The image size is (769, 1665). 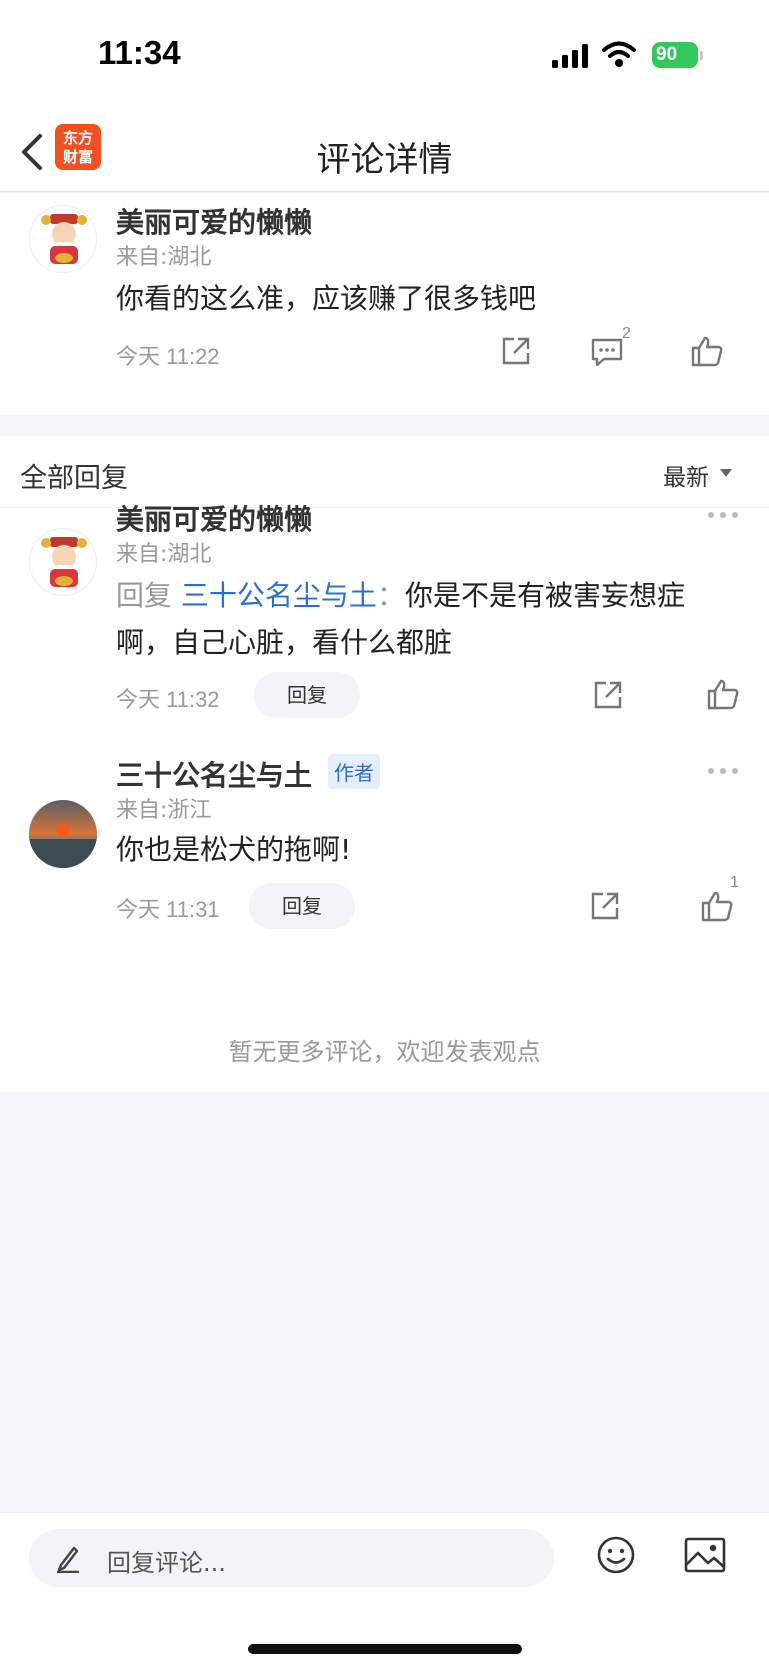 What do you see at coordinates (607, 352) in the screenshot?
I see `comment-icon` at bounding box center [607, 352].